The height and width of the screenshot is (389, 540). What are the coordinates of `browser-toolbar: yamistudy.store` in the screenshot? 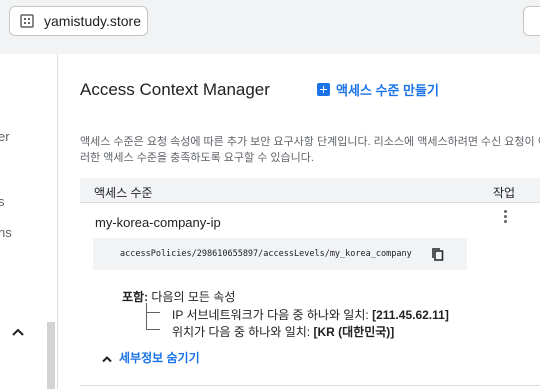 It's located at (270, 27).